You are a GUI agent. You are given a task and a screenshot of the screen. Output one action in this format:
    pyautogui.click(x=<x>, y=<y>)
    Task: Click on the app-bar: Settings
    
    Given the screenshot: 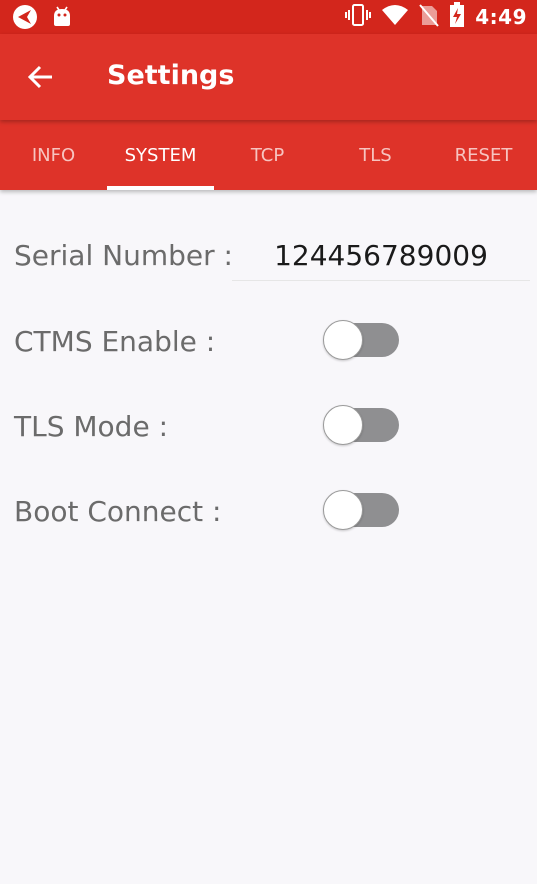 What is the action you would take?
    pyautogui.click(x=268, y=77)
    